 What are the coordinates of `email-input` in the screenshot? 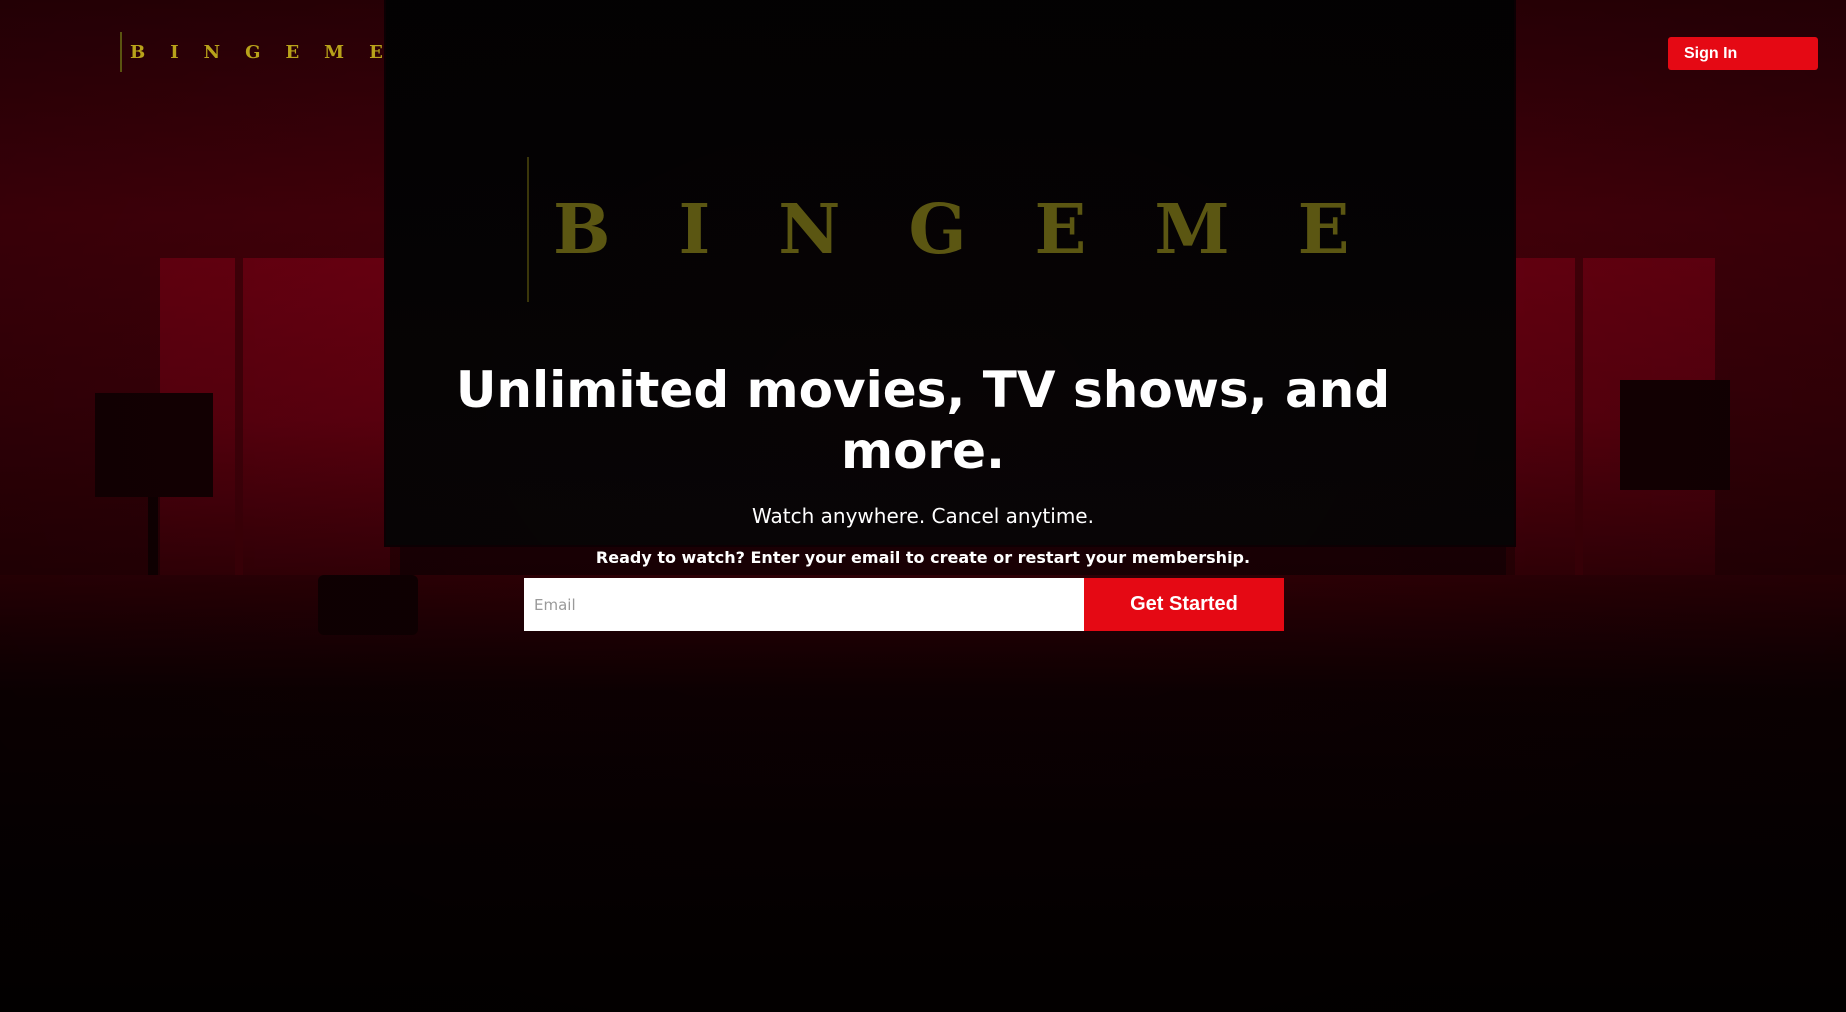 It's located at (804, 604).